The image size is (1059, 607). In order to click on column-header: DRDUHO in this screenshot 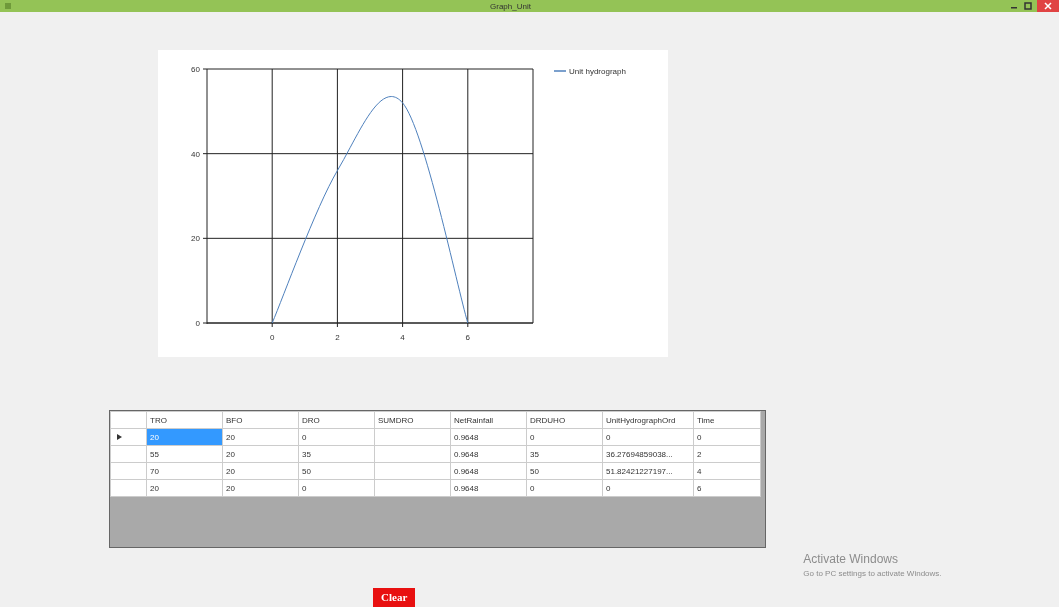, I will do `click(564, 420)`.